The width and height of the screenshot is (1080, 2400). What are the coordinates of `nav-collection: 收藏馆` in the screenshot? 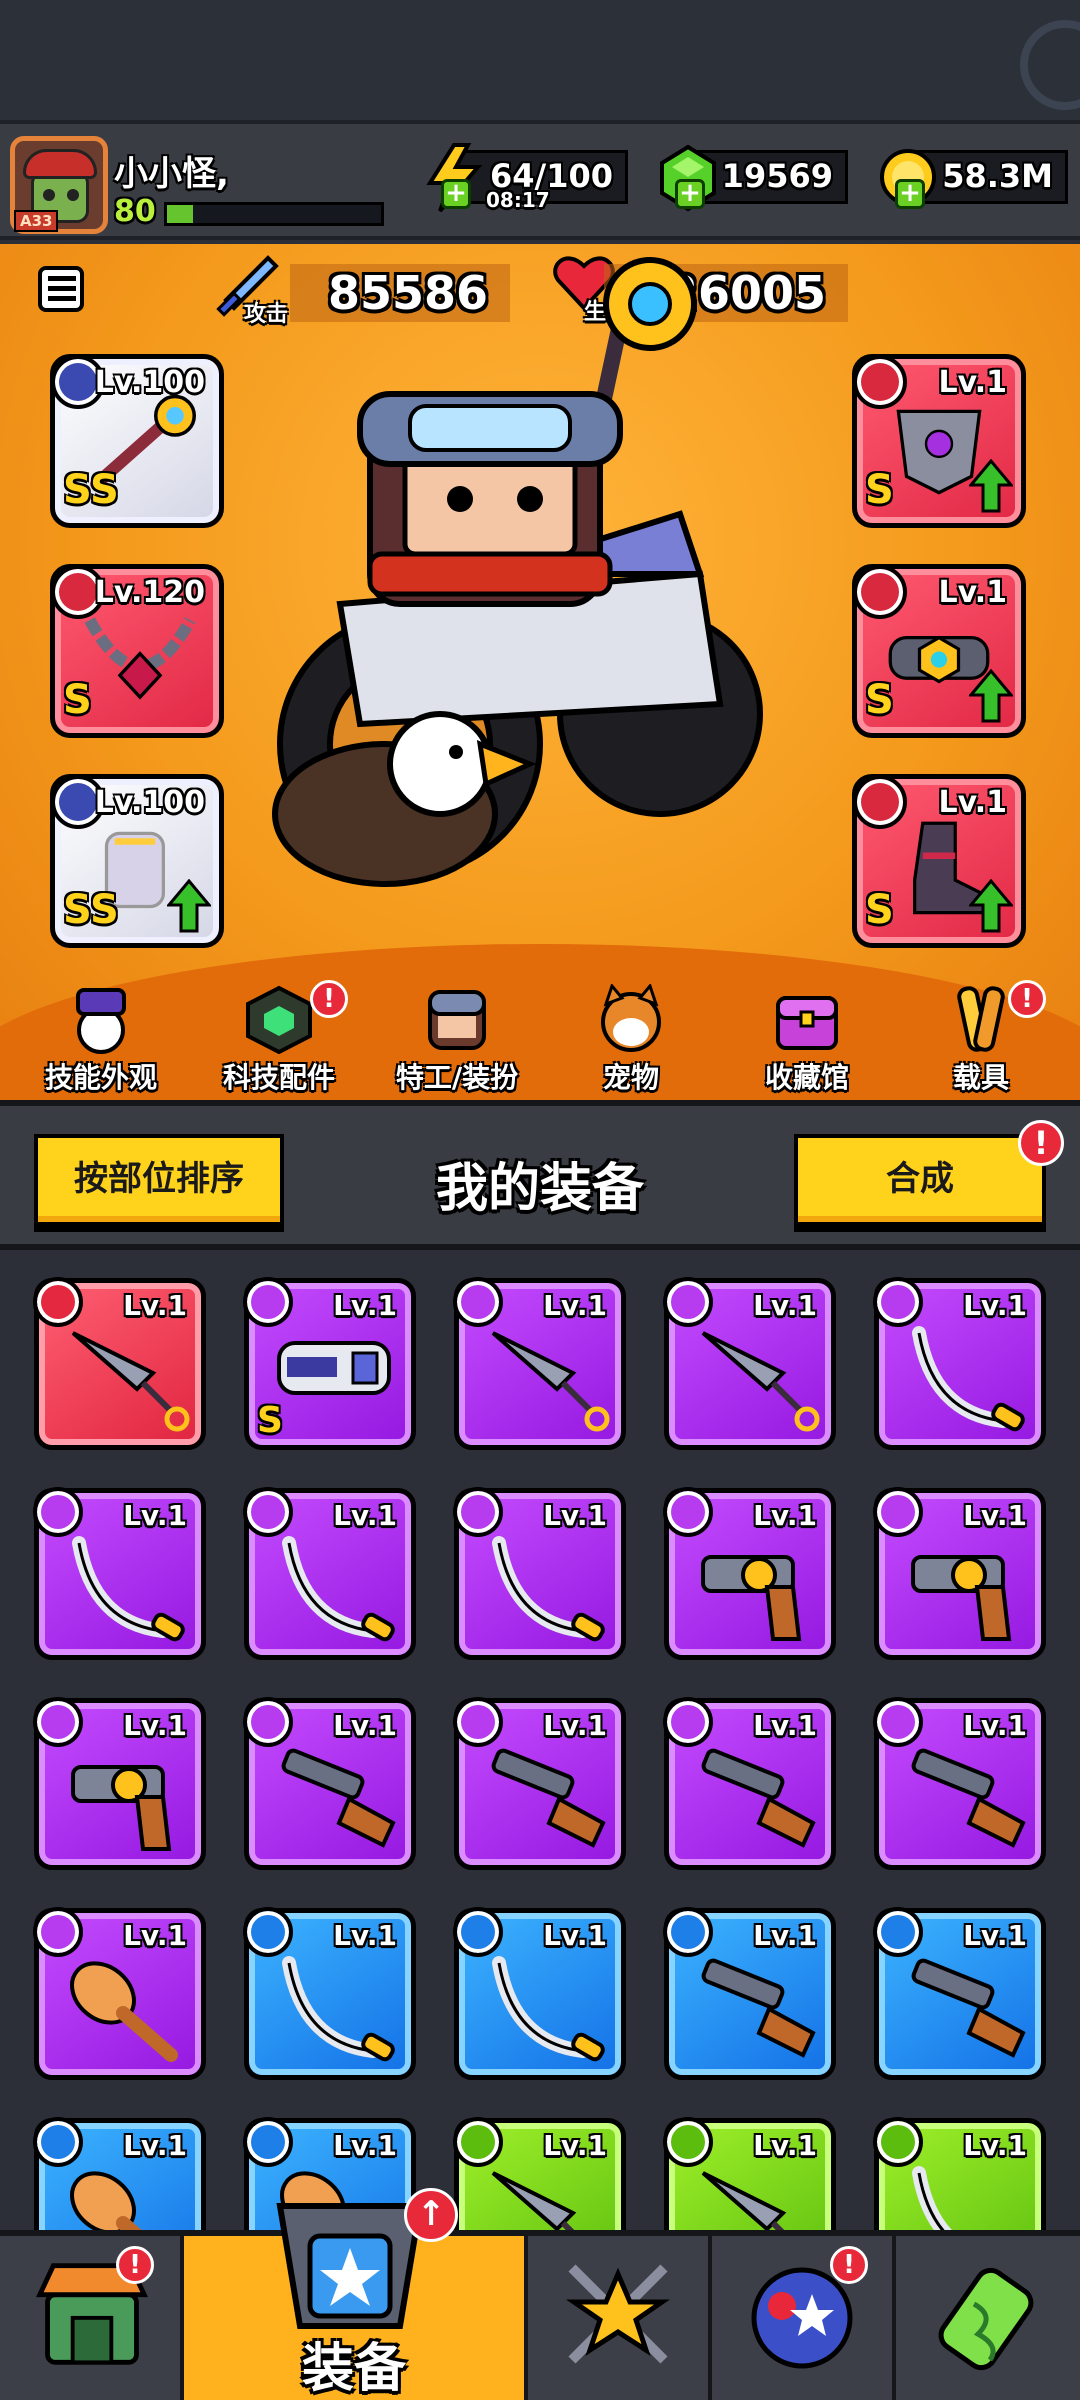 It's located at (807, 1042).